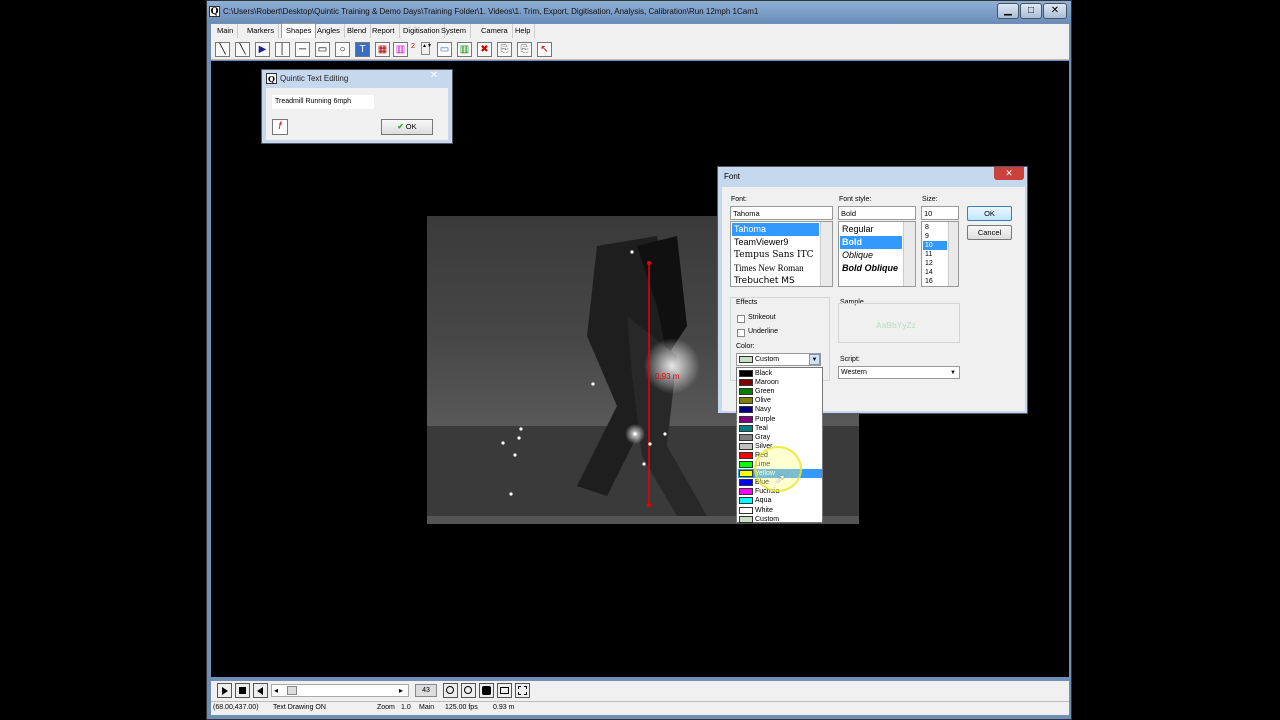  I want to click on size-list-item: 14, so click(935, 272).